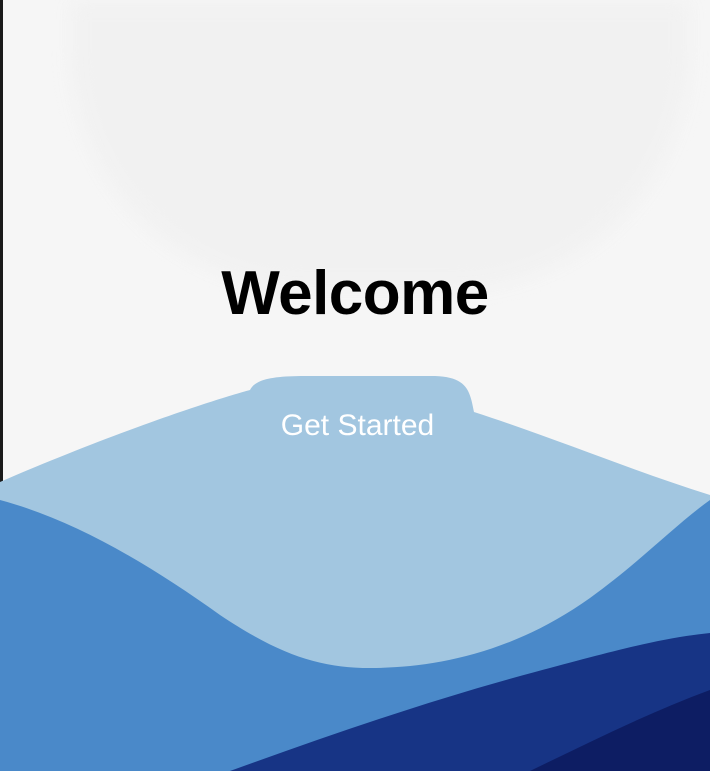 This screenshot has width=710, height=771. Describe the element at coordinates (357, 426) in the screenshot. I see `get-started-button: Get Started` at that location.